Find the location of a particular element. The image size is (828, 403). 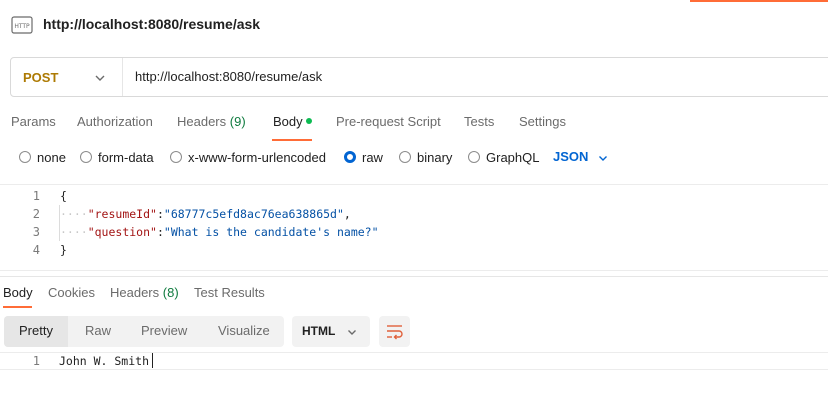

response-tab-headers-label: Headers is located at coordinates (135, 292).